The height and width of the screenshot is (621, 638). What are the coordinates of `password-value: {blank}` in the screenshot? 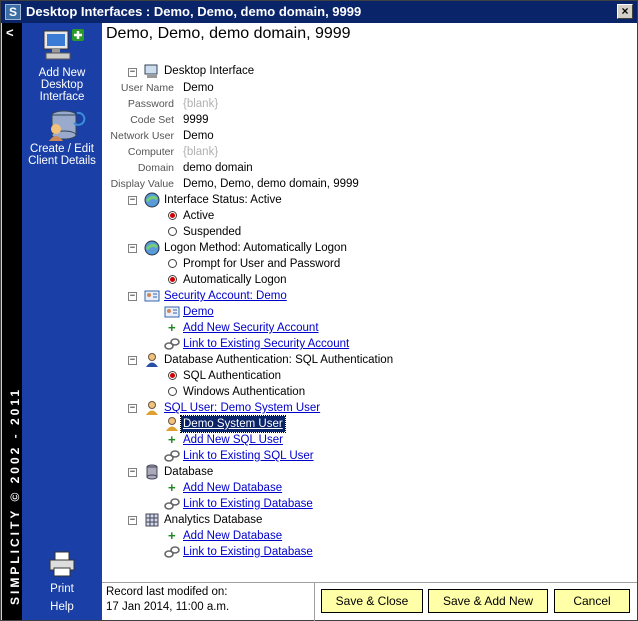 It's located at (200, 104).